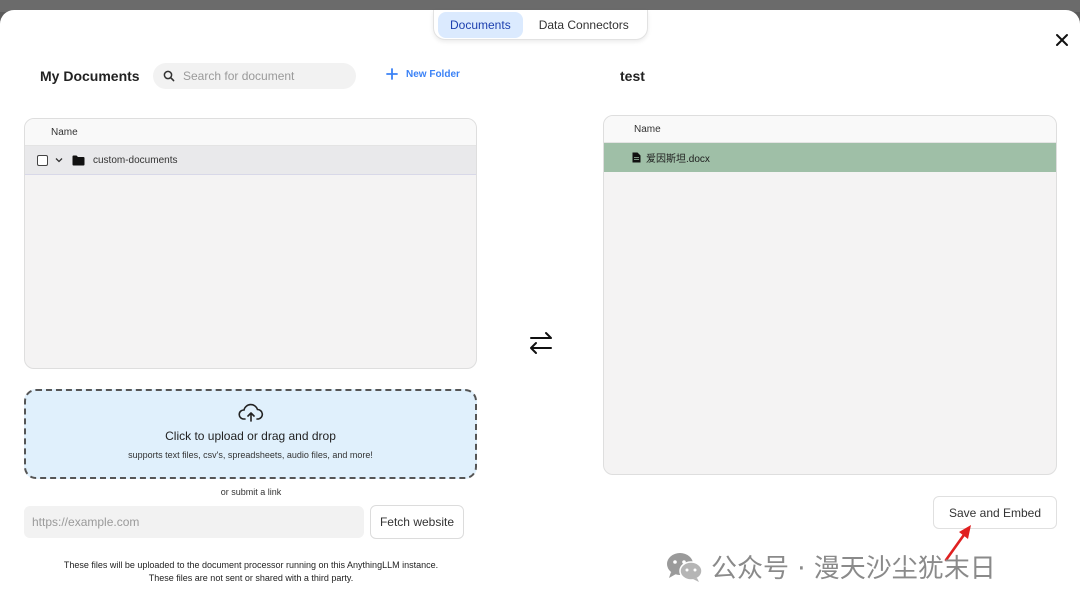  I want to click on upload-main-text: Click to upload or drag and drop, so click(250, 436).